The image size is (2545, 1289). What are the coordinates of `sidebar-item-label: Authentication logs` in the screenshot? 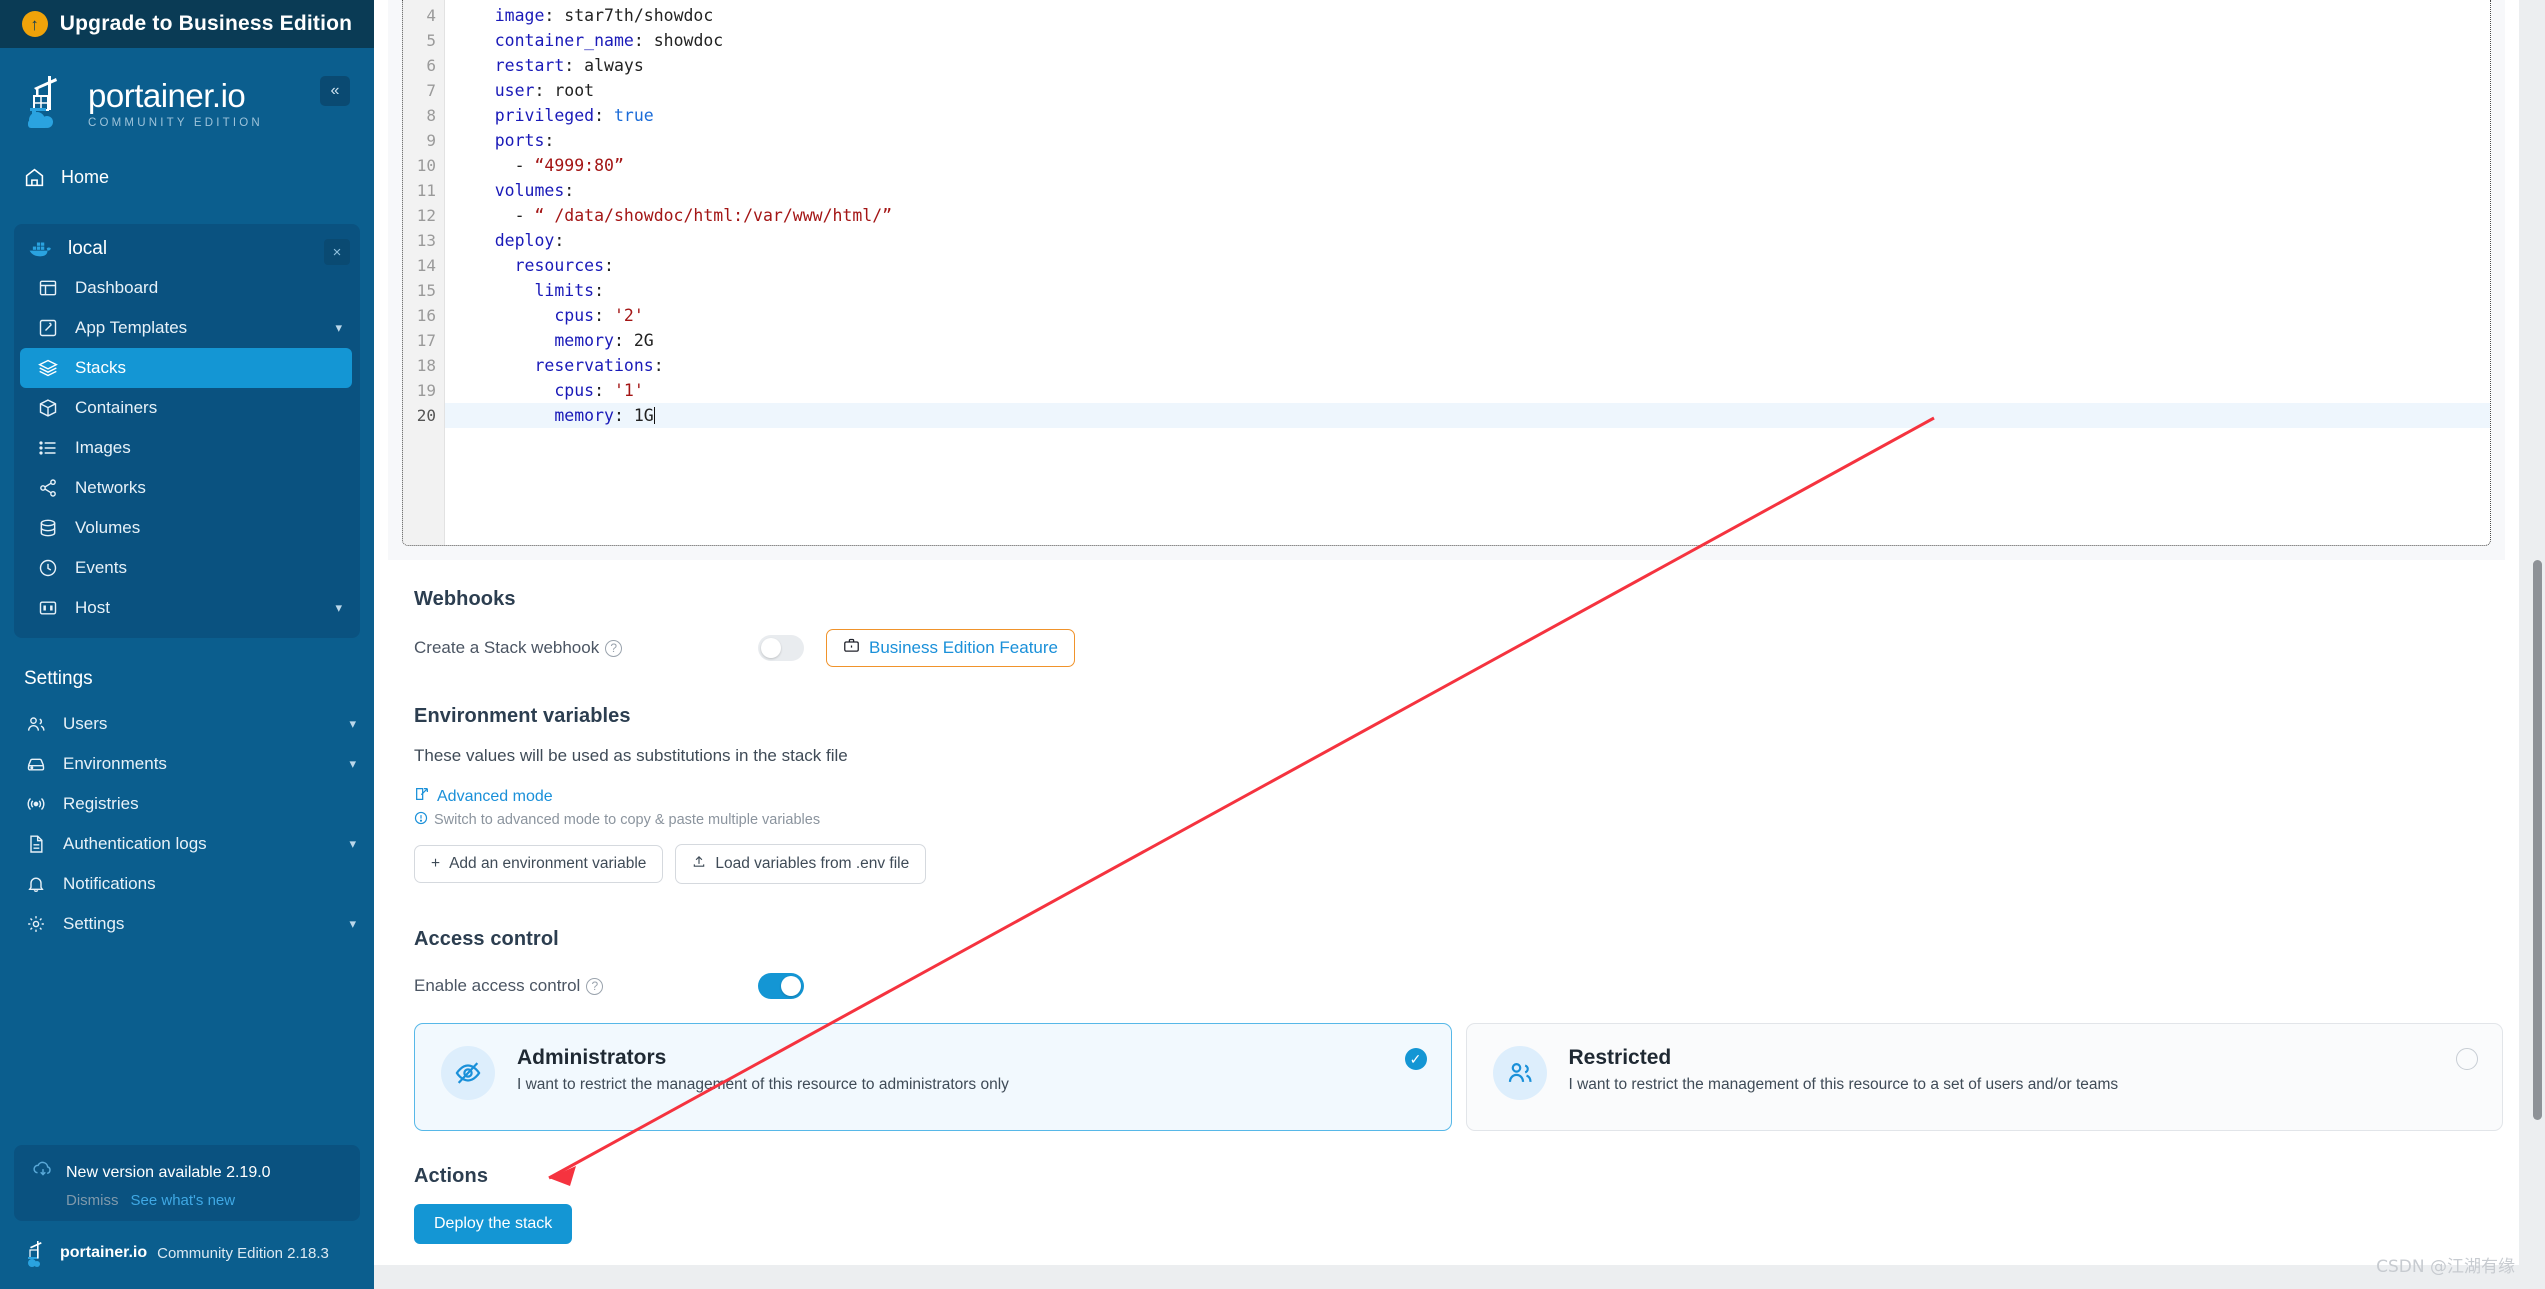 It's located at (135, 843).